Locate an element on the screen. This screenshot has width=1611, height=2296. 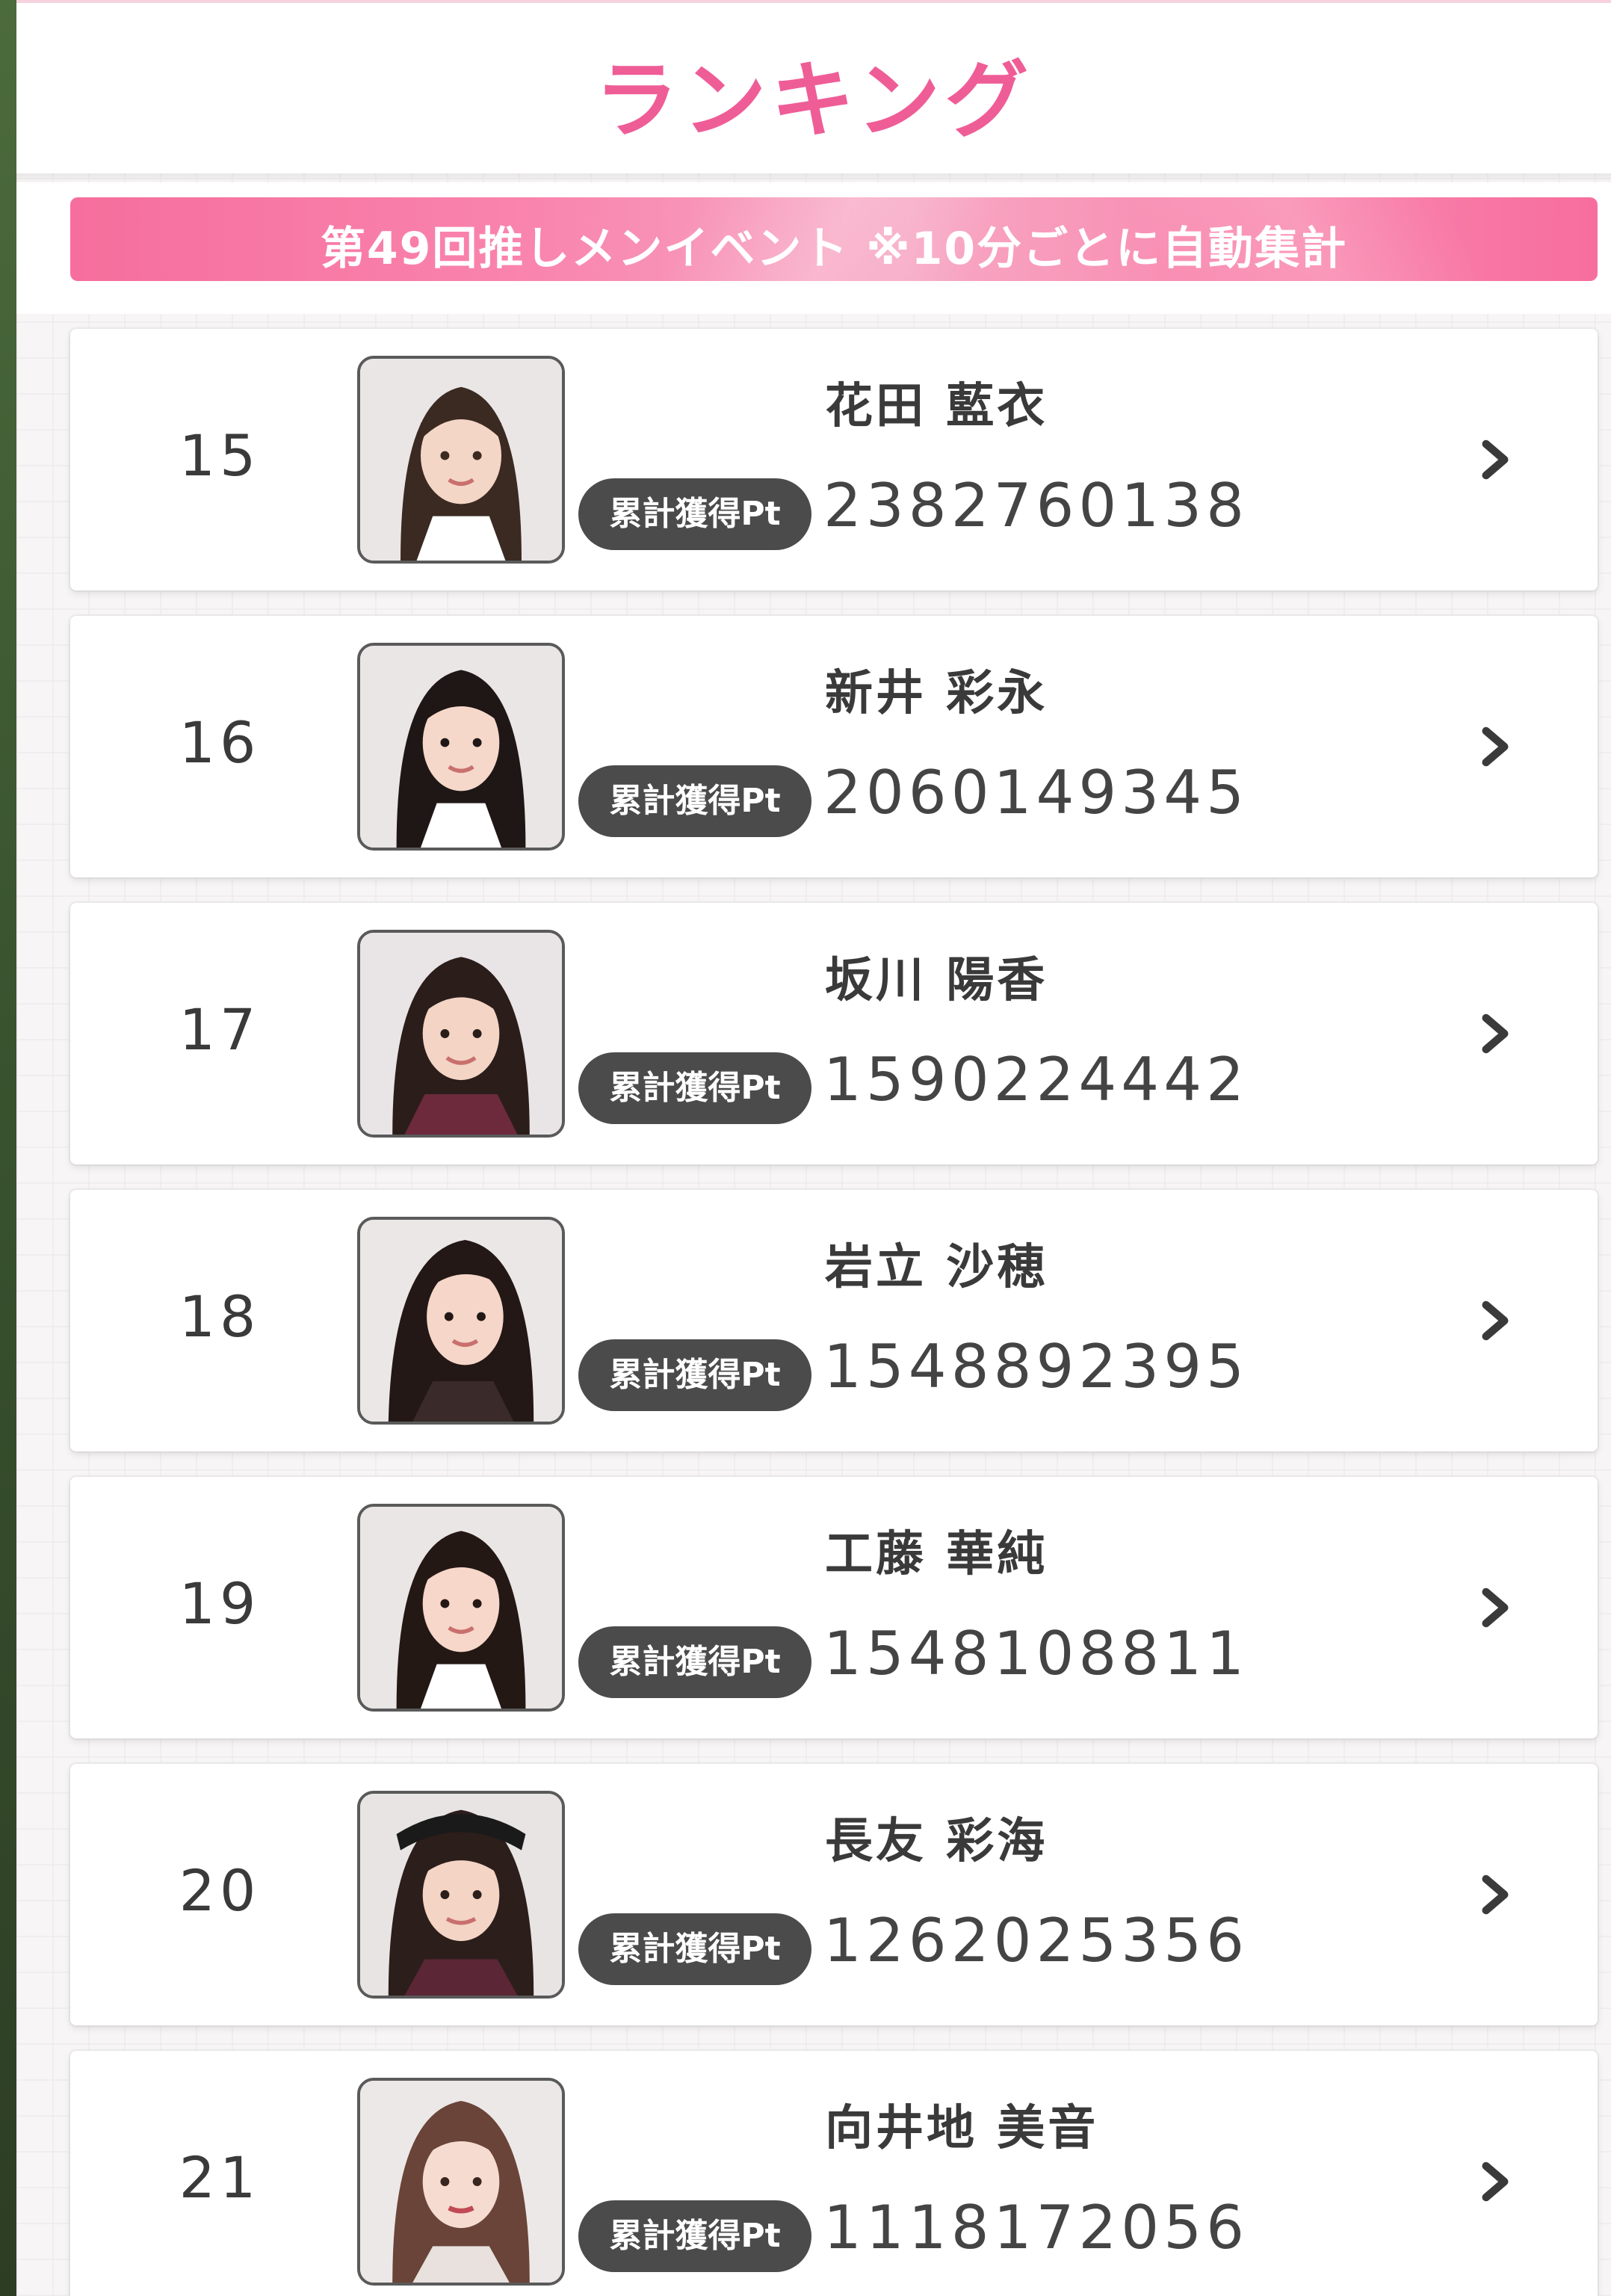
ranking-row: 19 工藤 華純 累計獲得Pt 1548108811 is located at coordinates (834, 1608).